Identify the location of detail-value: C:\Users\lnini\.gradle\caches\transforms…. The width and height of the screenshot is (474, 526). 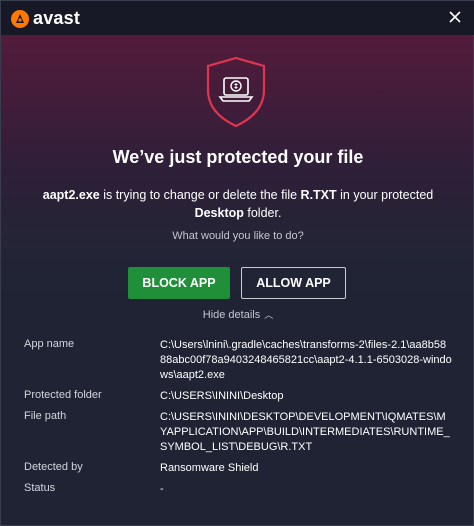
(306, 360).